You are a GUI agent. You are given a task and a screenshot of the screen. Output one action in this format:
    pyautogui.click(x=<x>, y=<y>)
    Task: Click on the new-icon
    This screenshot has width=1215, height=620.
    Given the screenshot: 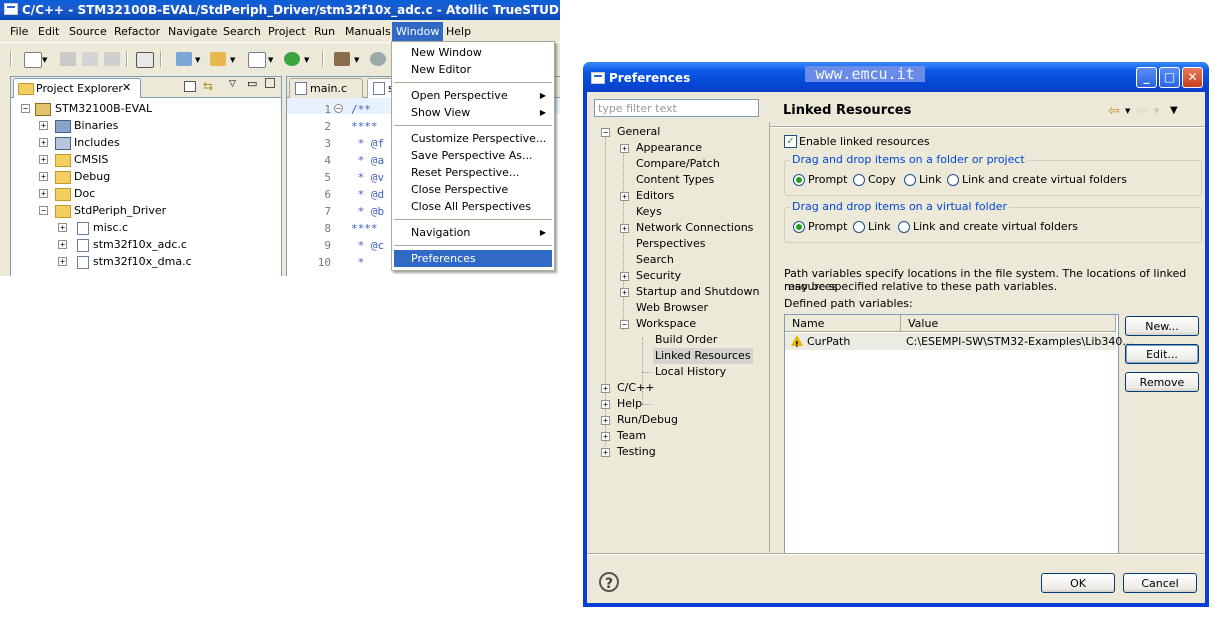 What is the action you would take?
    pyautogui.click(x=33, y=60)
    